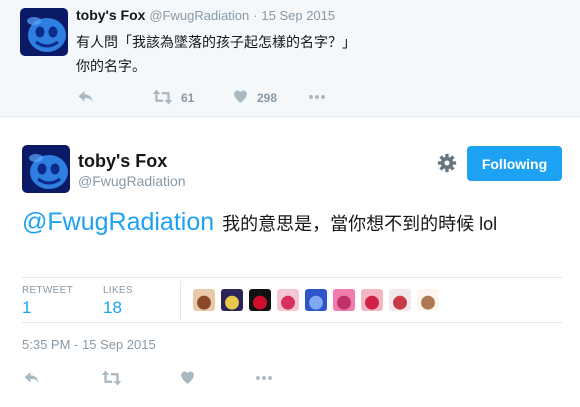 Image resolution: width=580 pixels, height=407 pixels. I want to click on main-display-name: toby's Fox, so click(122, 161).